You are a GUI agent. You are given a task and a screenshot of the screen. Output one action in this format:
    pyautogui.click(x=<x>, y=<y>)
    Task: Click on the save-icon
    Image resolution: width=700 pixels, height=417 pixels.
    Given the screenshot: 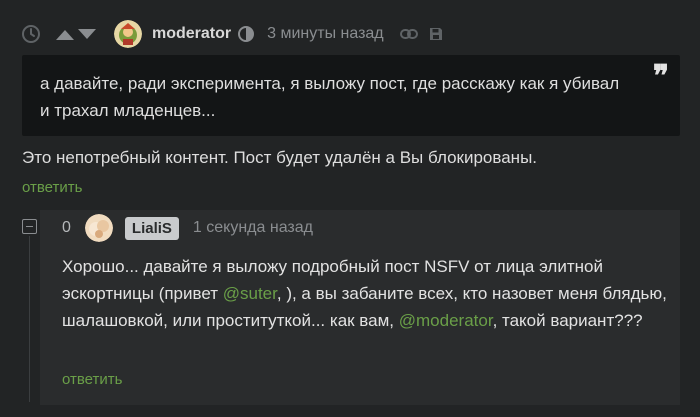 What is the action you would take?
    pyautogui.click(x=436, y=34)
    